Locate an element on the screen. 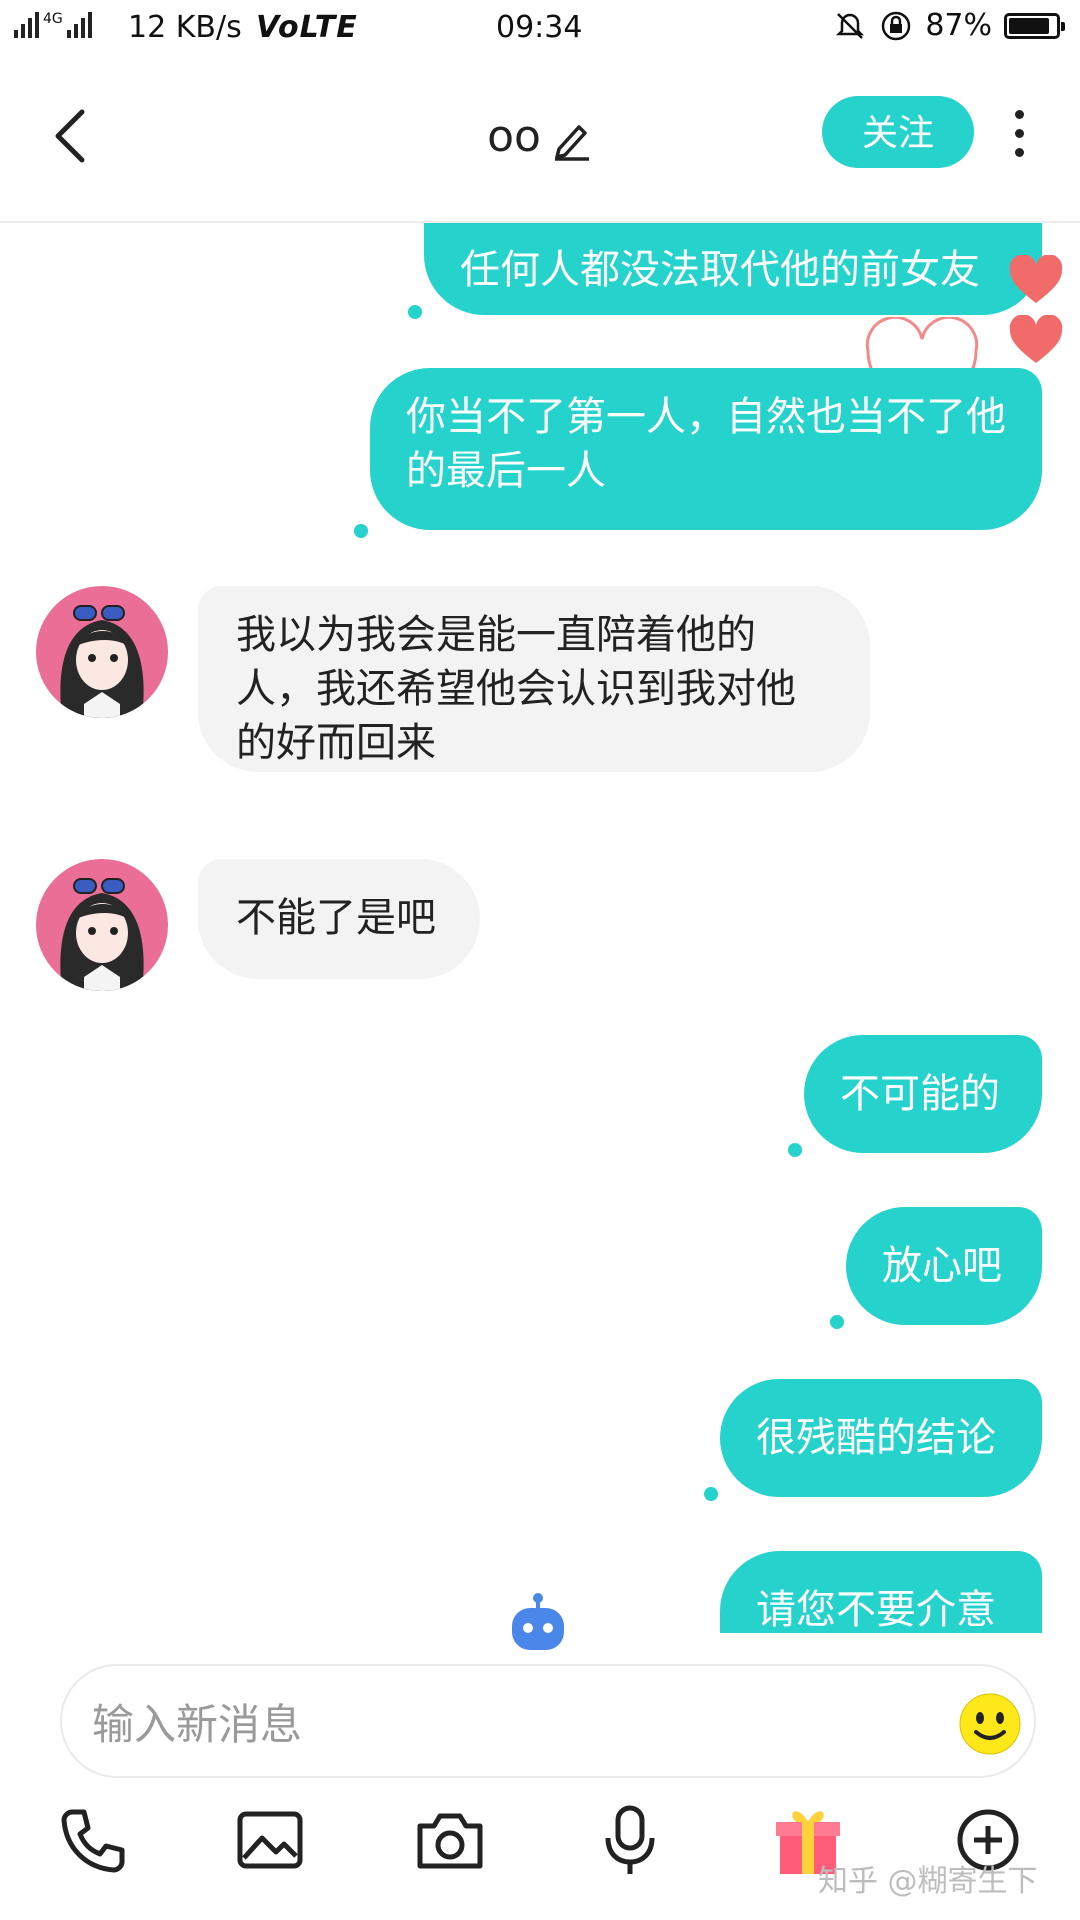  more-vertical-icon is located at coordinates (1019, 139).